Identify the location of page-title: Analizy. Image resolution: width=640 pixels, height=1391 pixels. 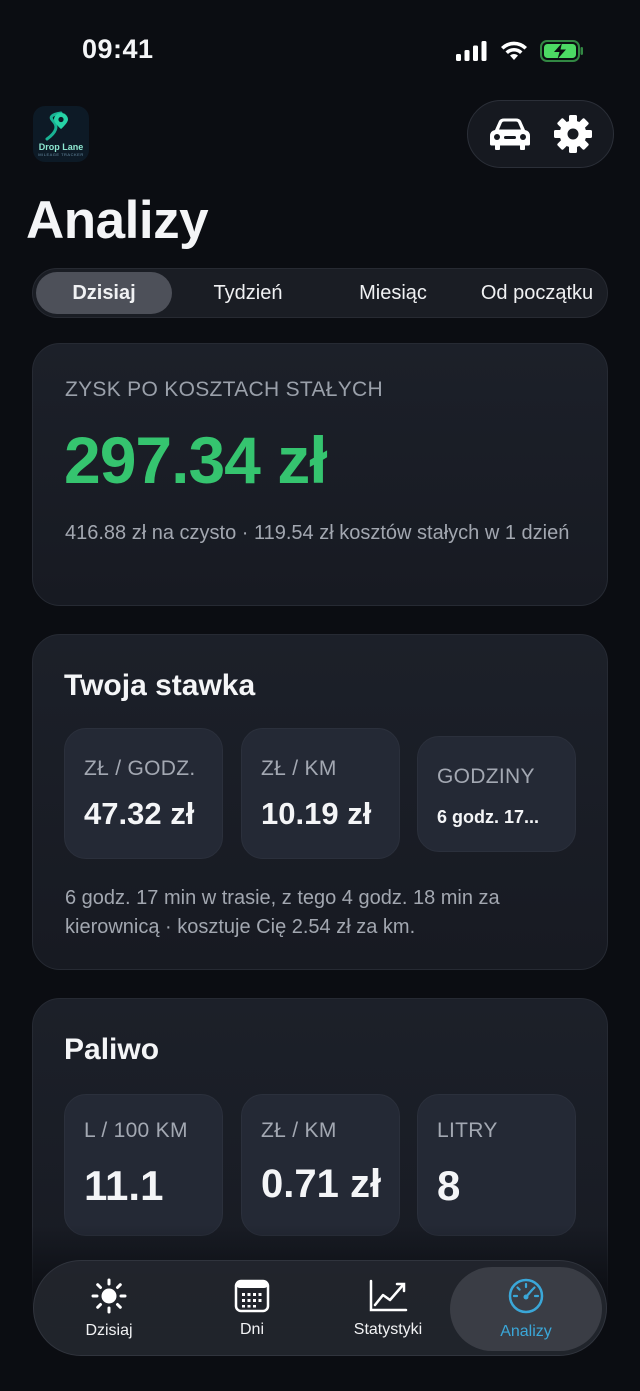
(117, 220).